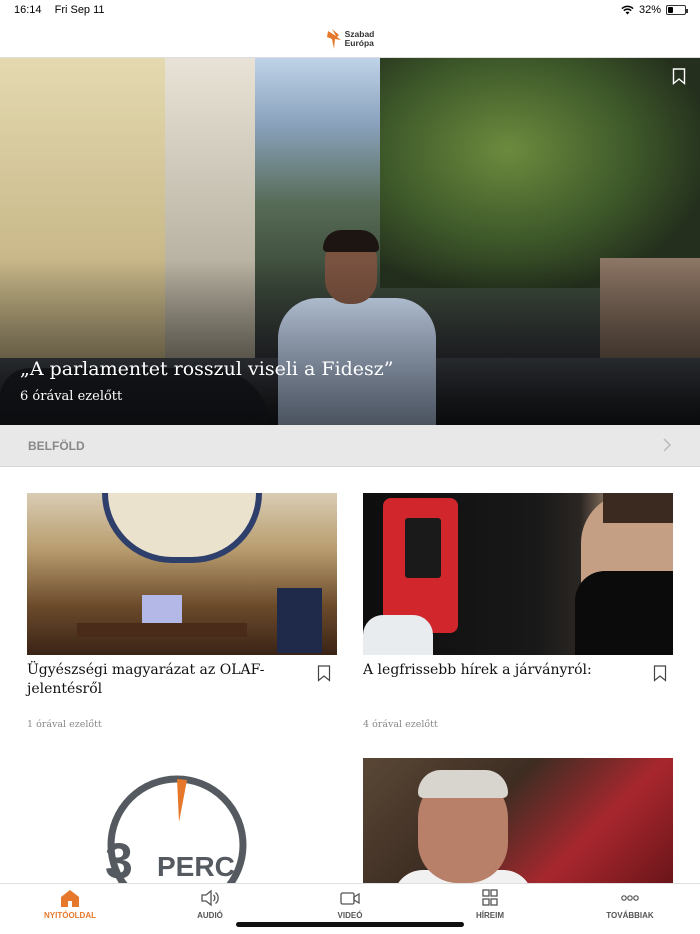  What do you see at coordinates (630, 898) in the screenshot?
I see `more-dots-icon` at bounding box center [630, 898].